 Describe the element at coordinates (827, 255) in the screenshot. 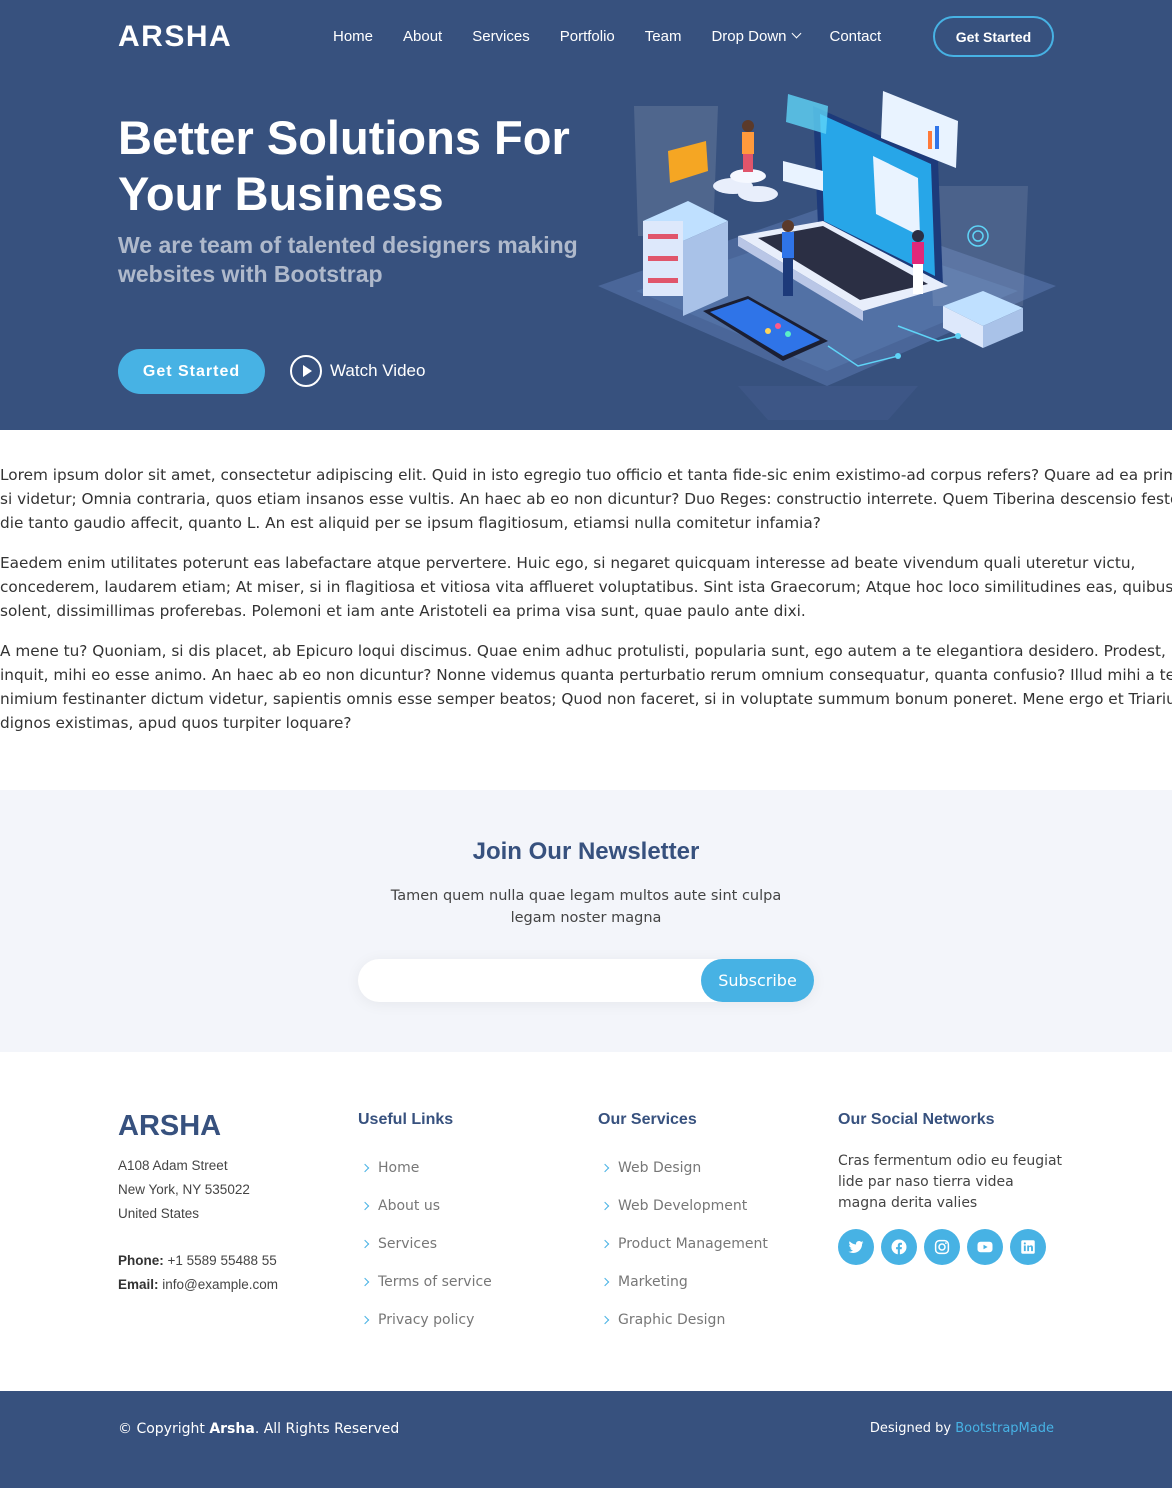

I see `hero-illustration` at that location.